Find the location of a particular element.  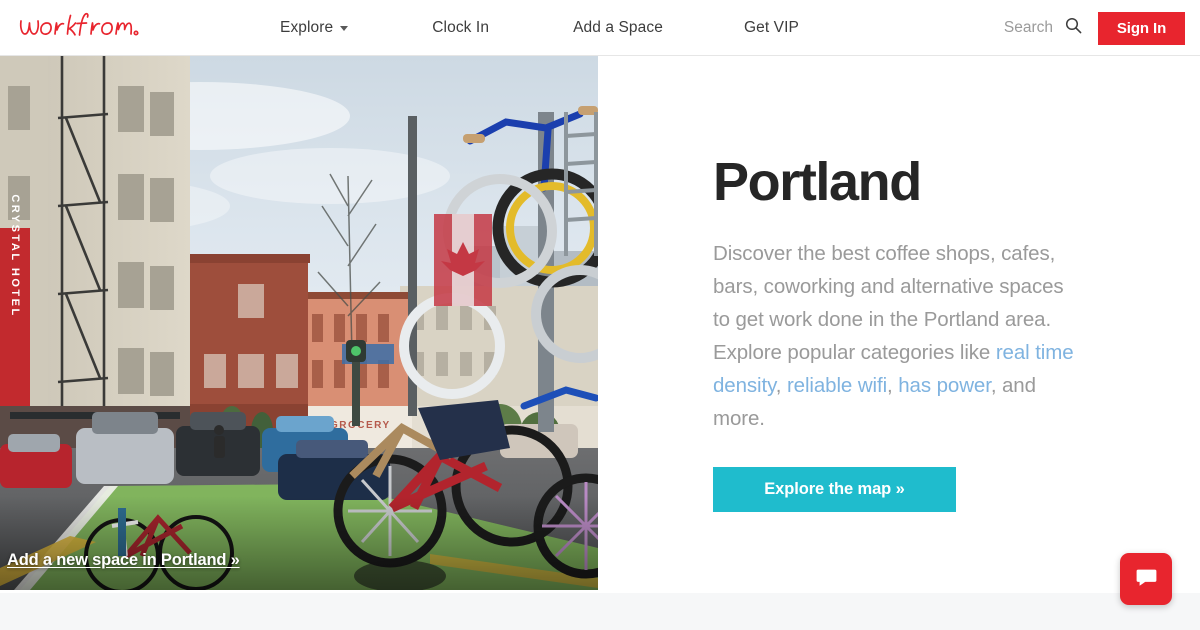

nav-item-clock-in: Clock In is located at coordinates (460, 28).